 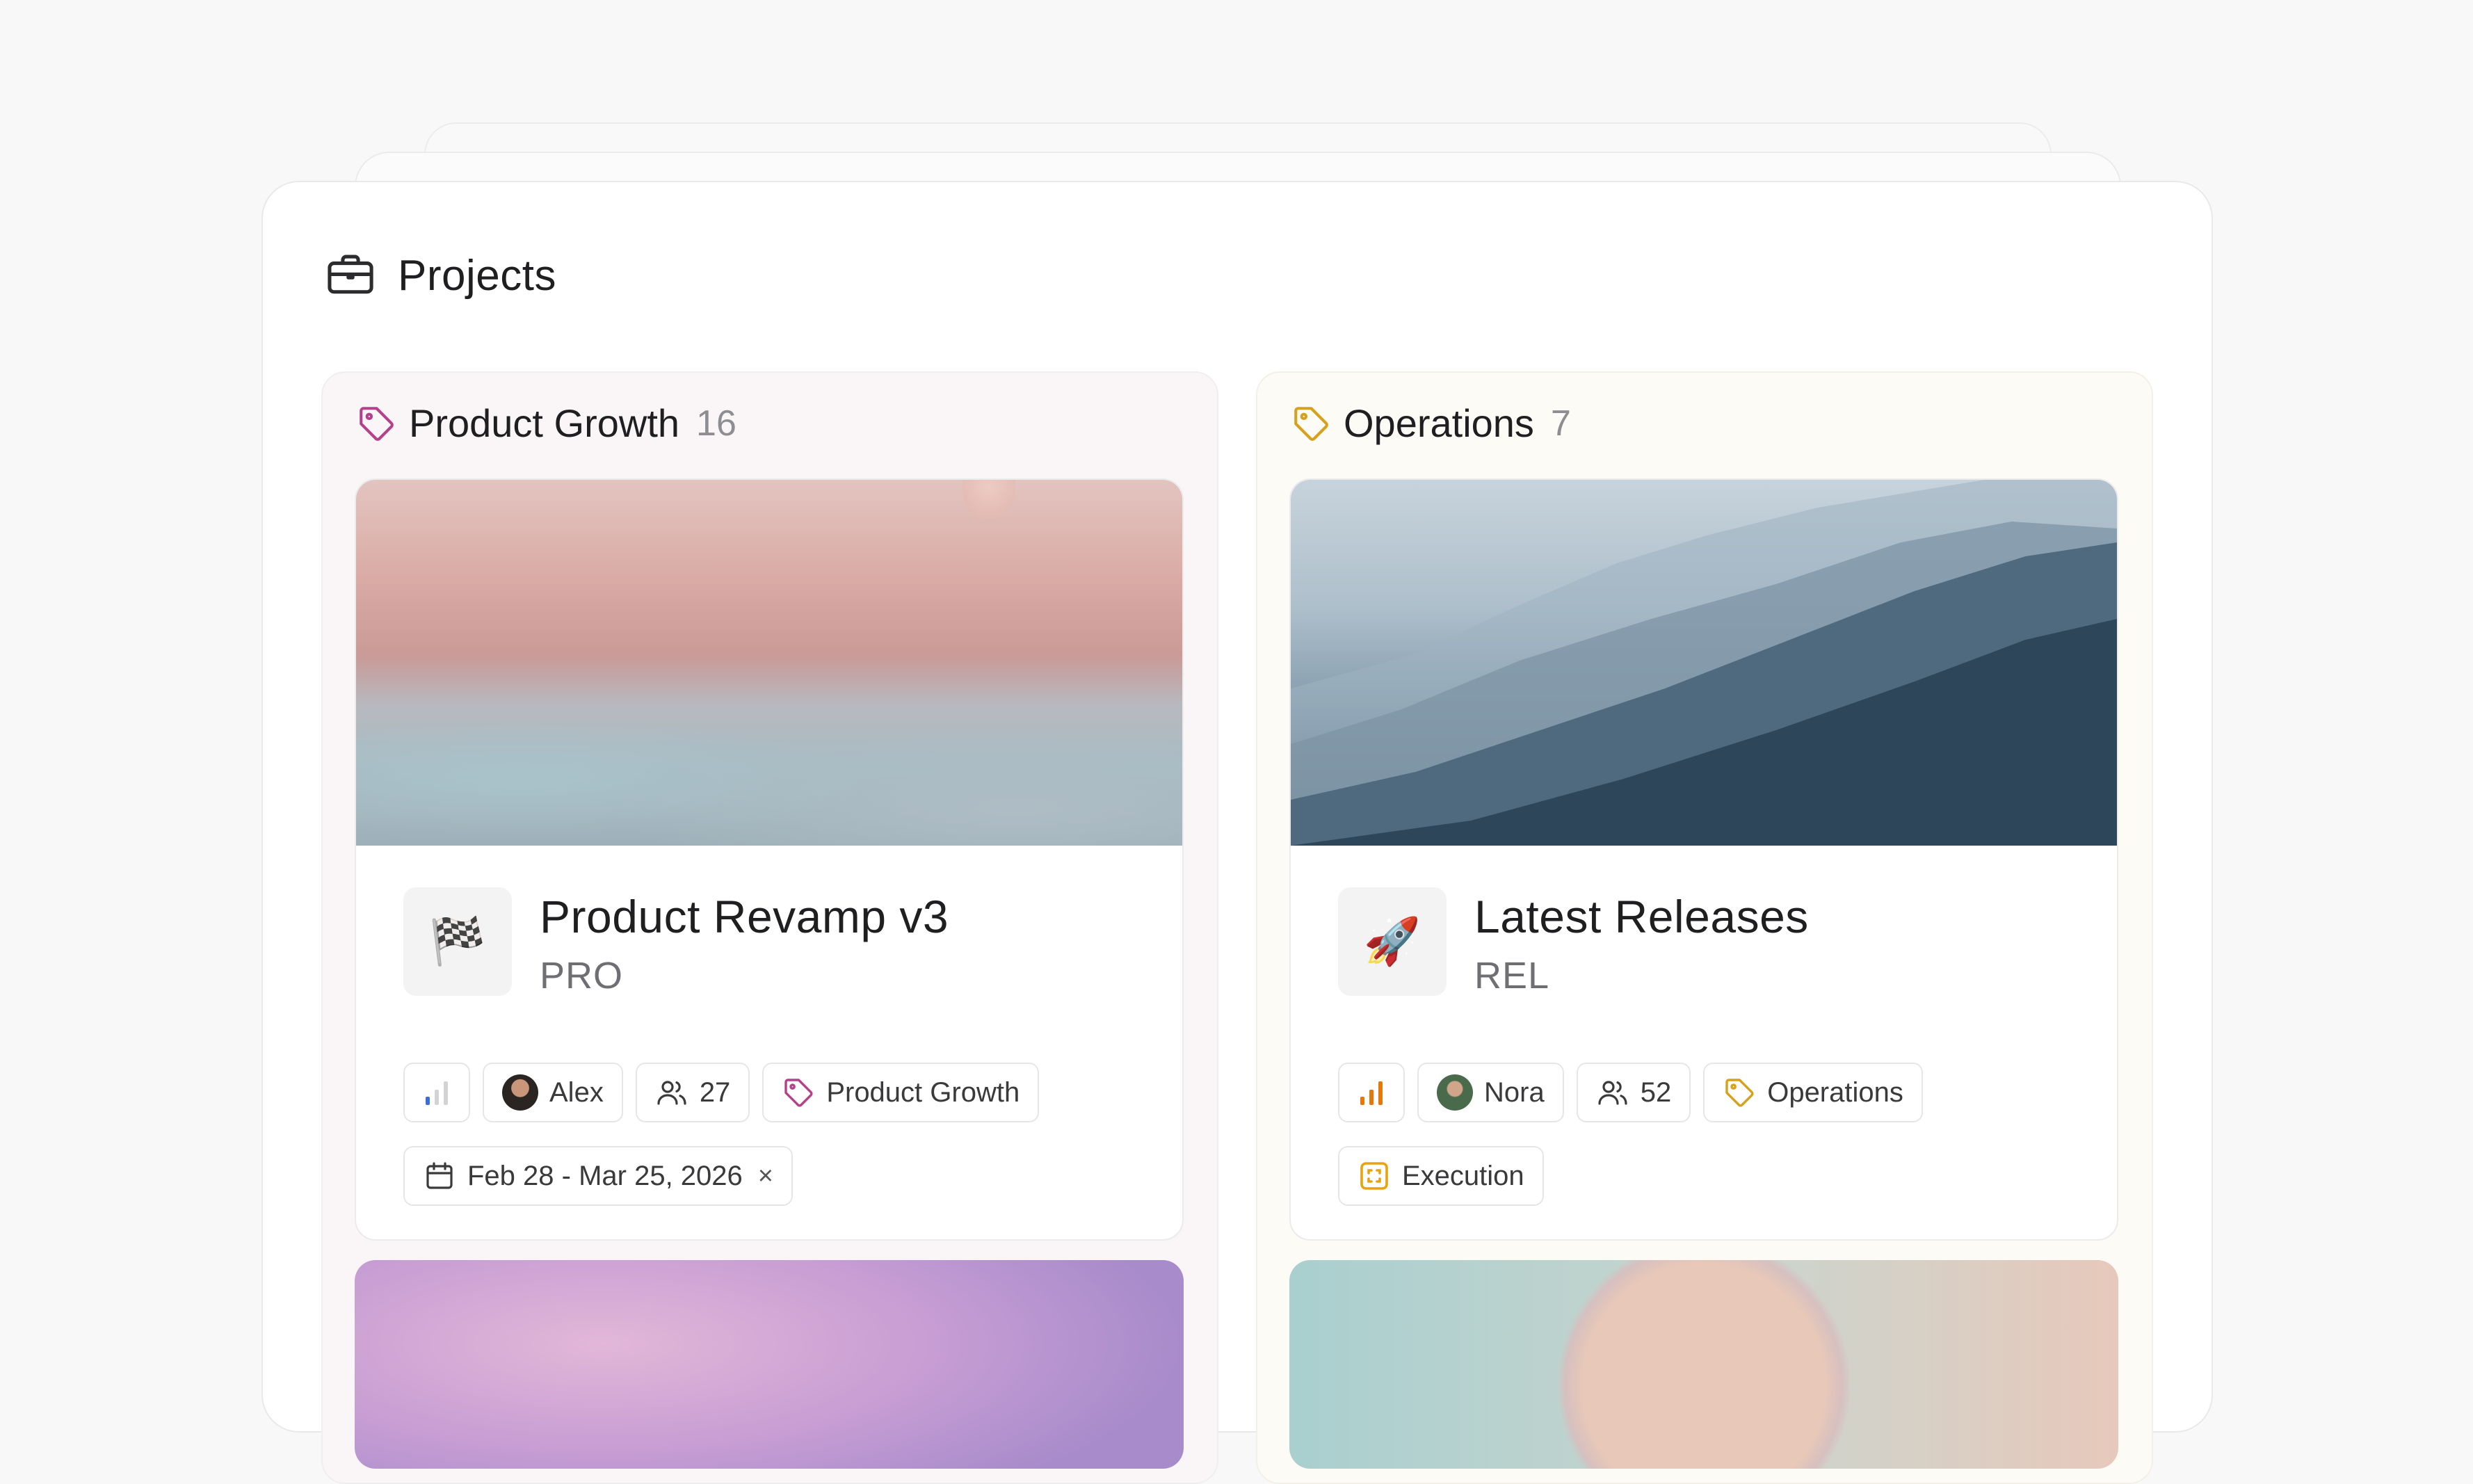 I want to click on tag-chip: Product Growth, so click(x=901, y=1092).